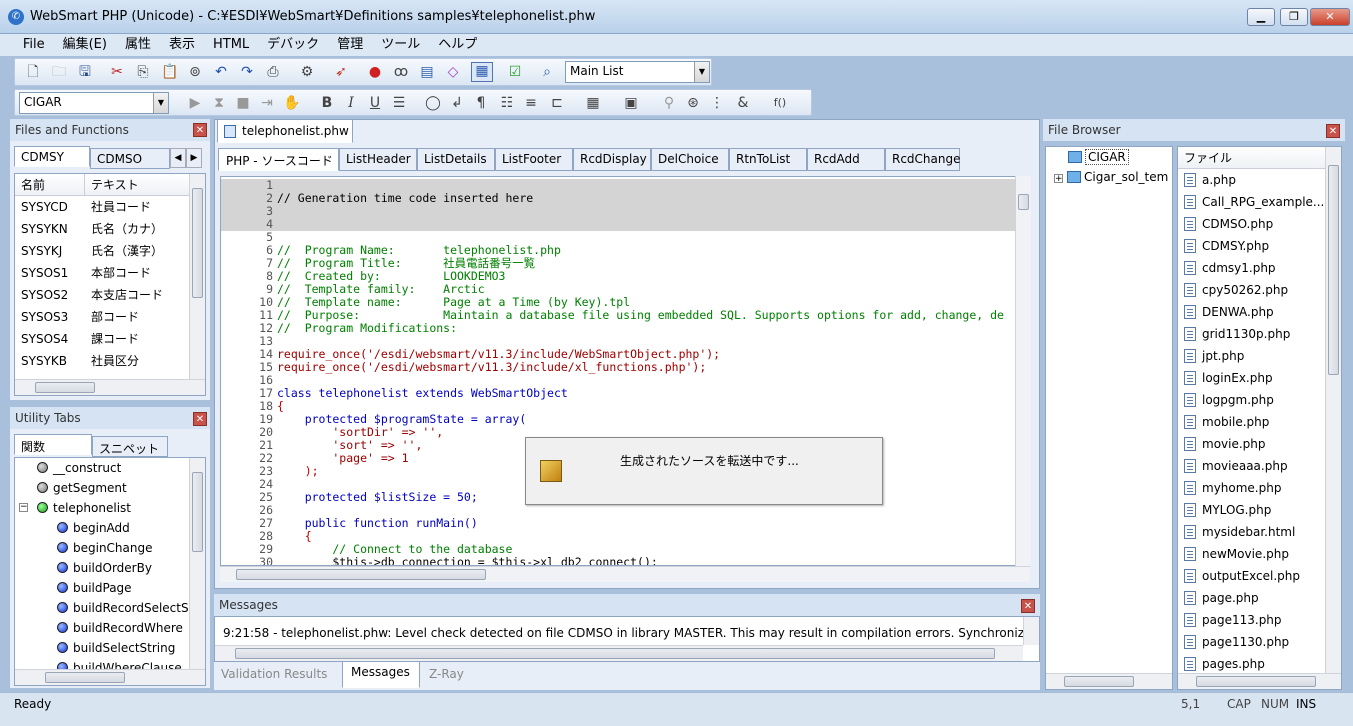  I want to click on tab-rcd-add: RcdAdd, so click(846, 159).